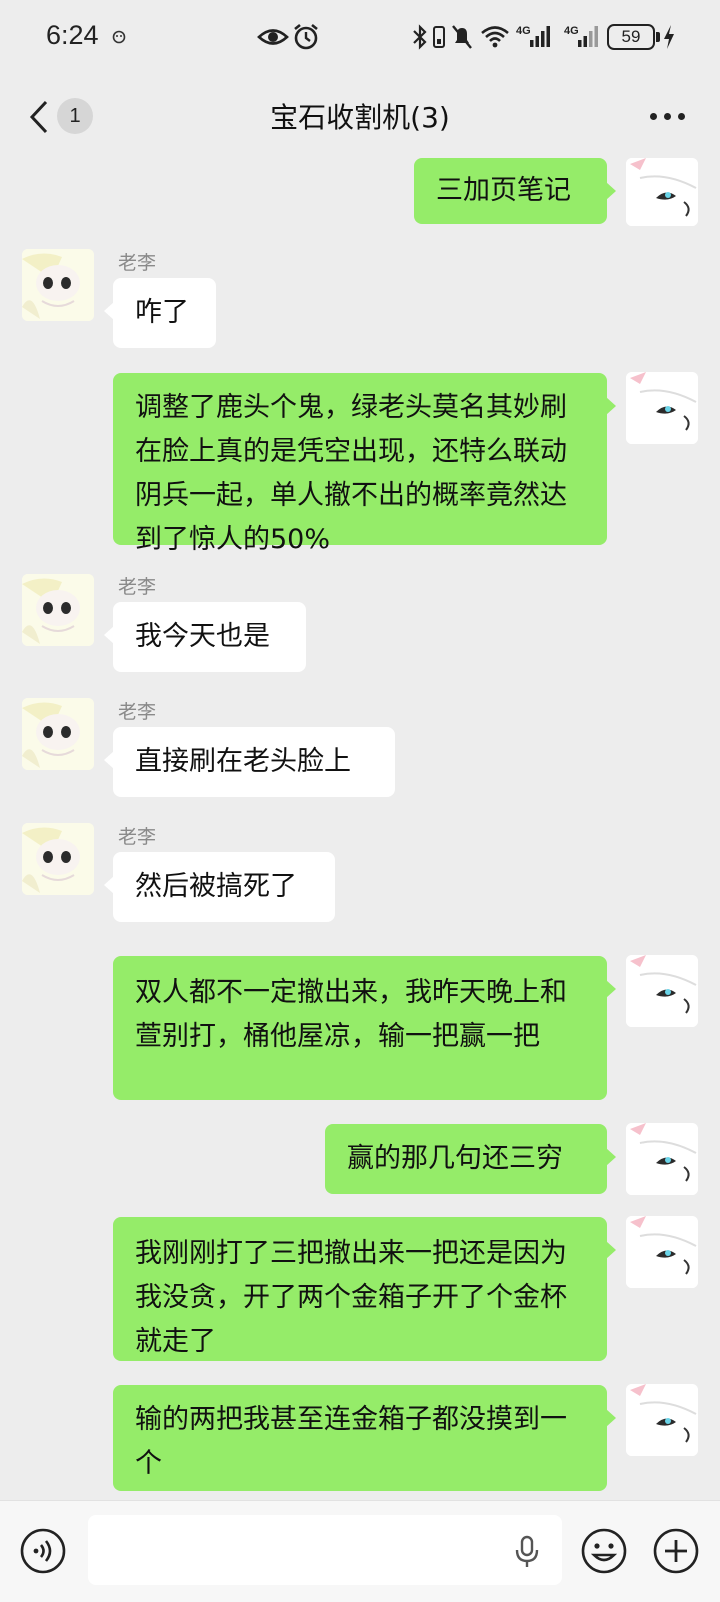  I want to click on unread-count-badge: 1, so click(75, 116).